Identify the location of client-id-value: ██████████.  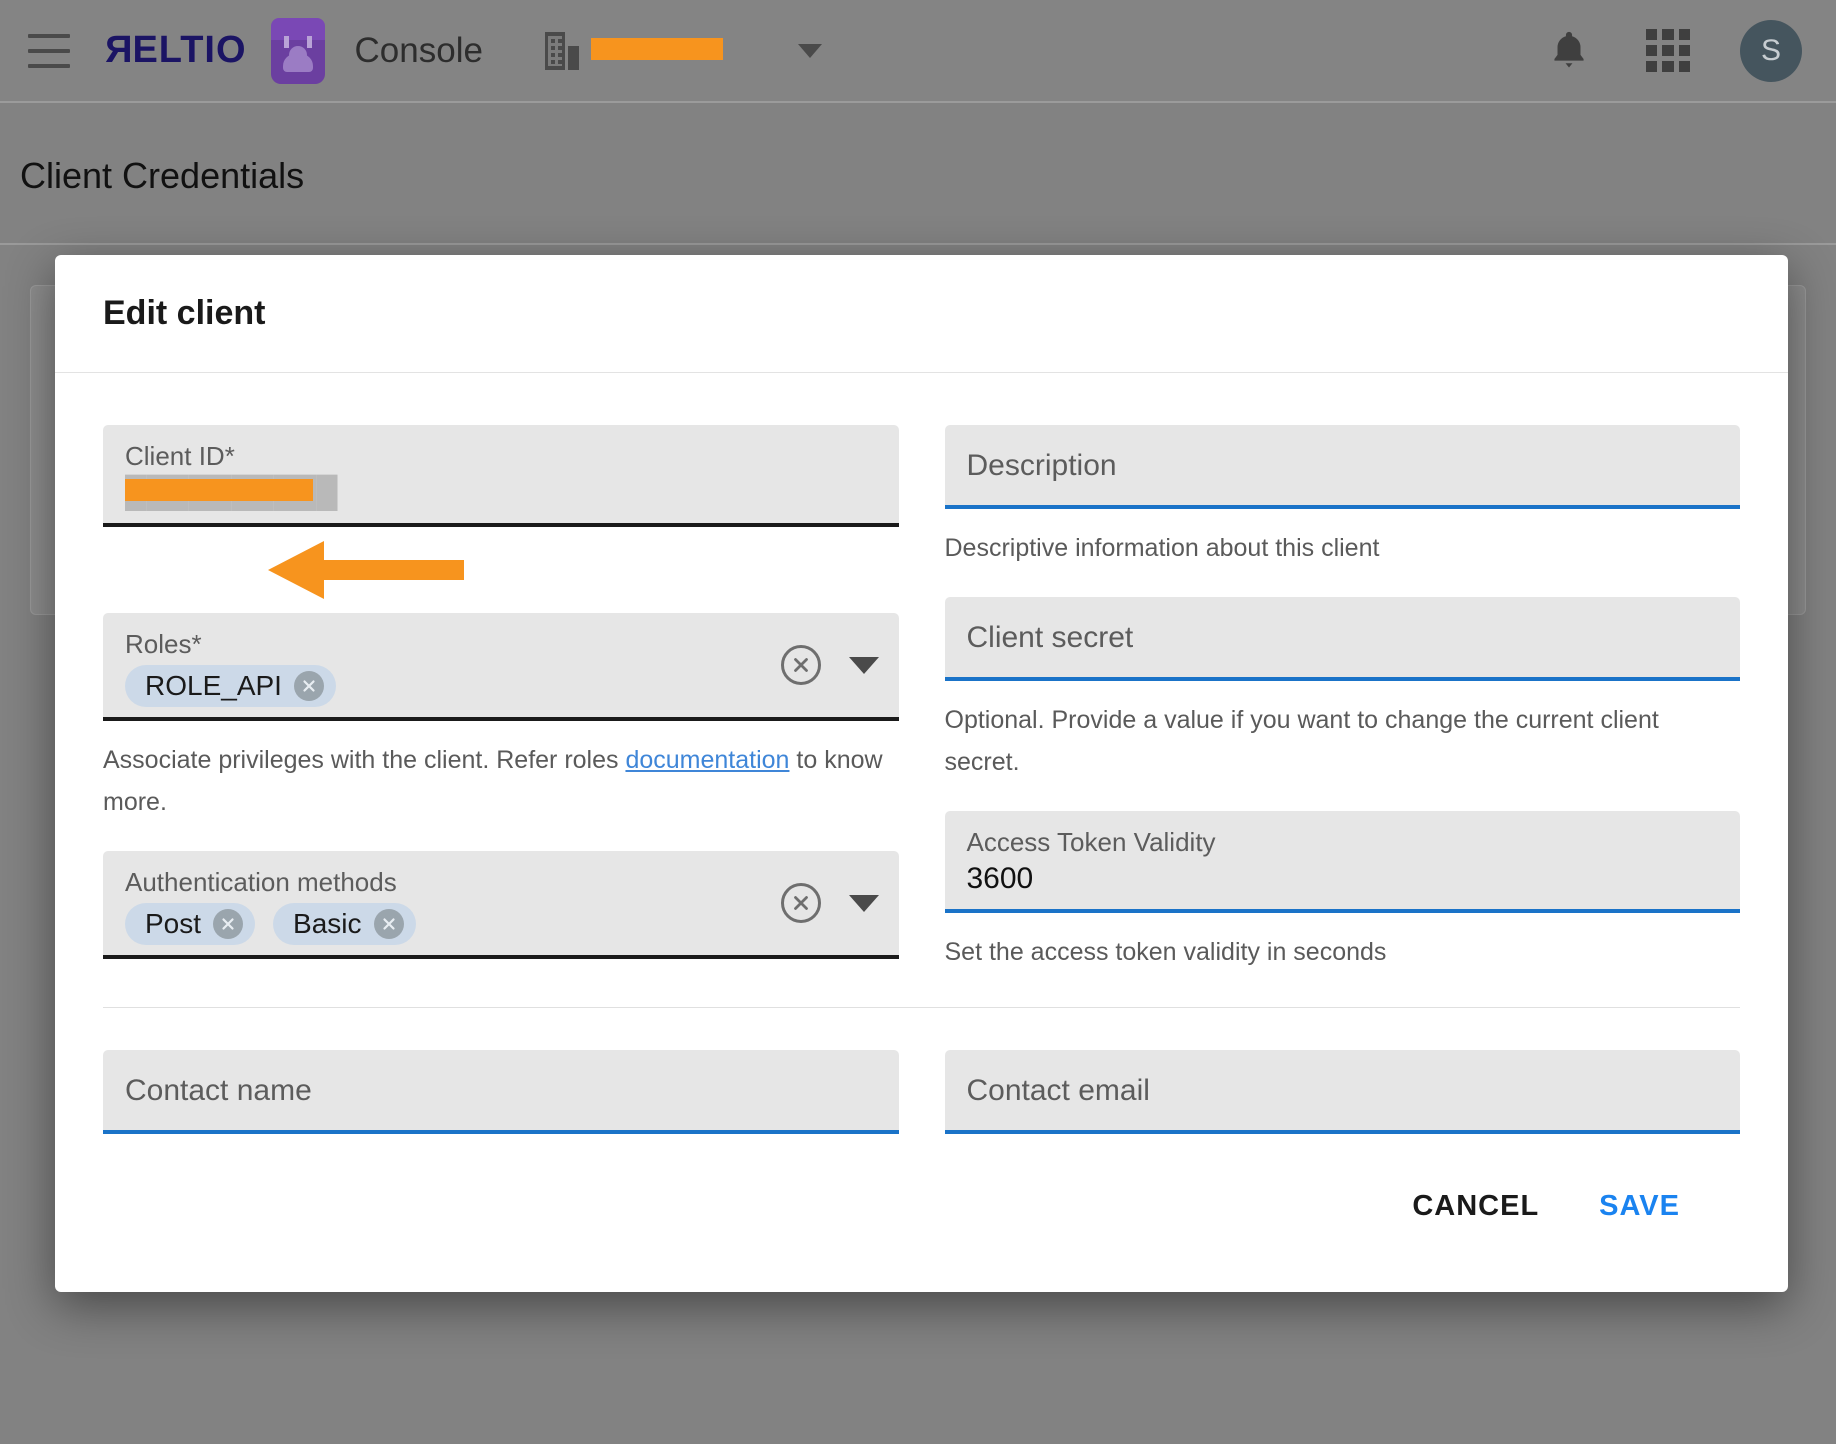
(501, 493).